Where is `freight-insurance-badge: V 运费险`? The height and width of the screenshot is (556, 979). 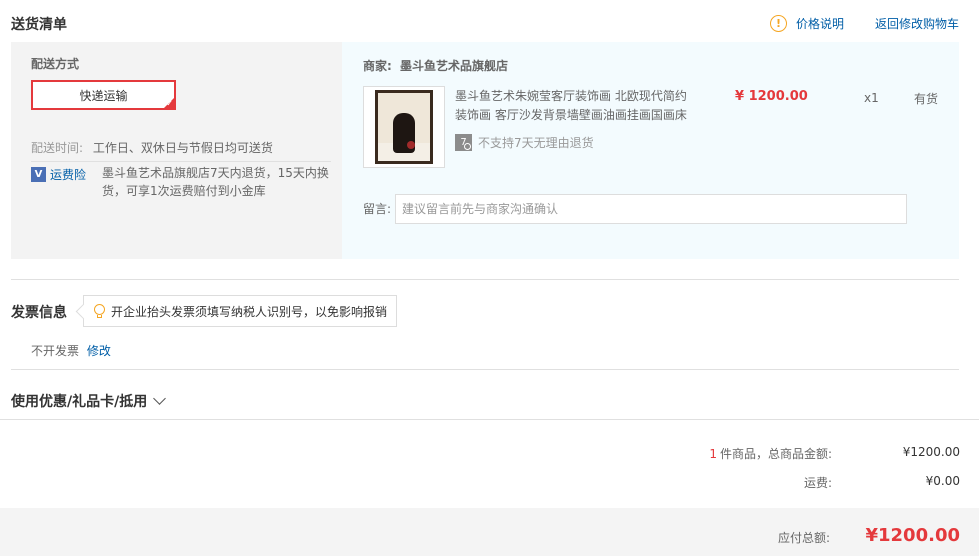 freight-insurance-badge: V 运费险 is located at coordinates (58, 174).